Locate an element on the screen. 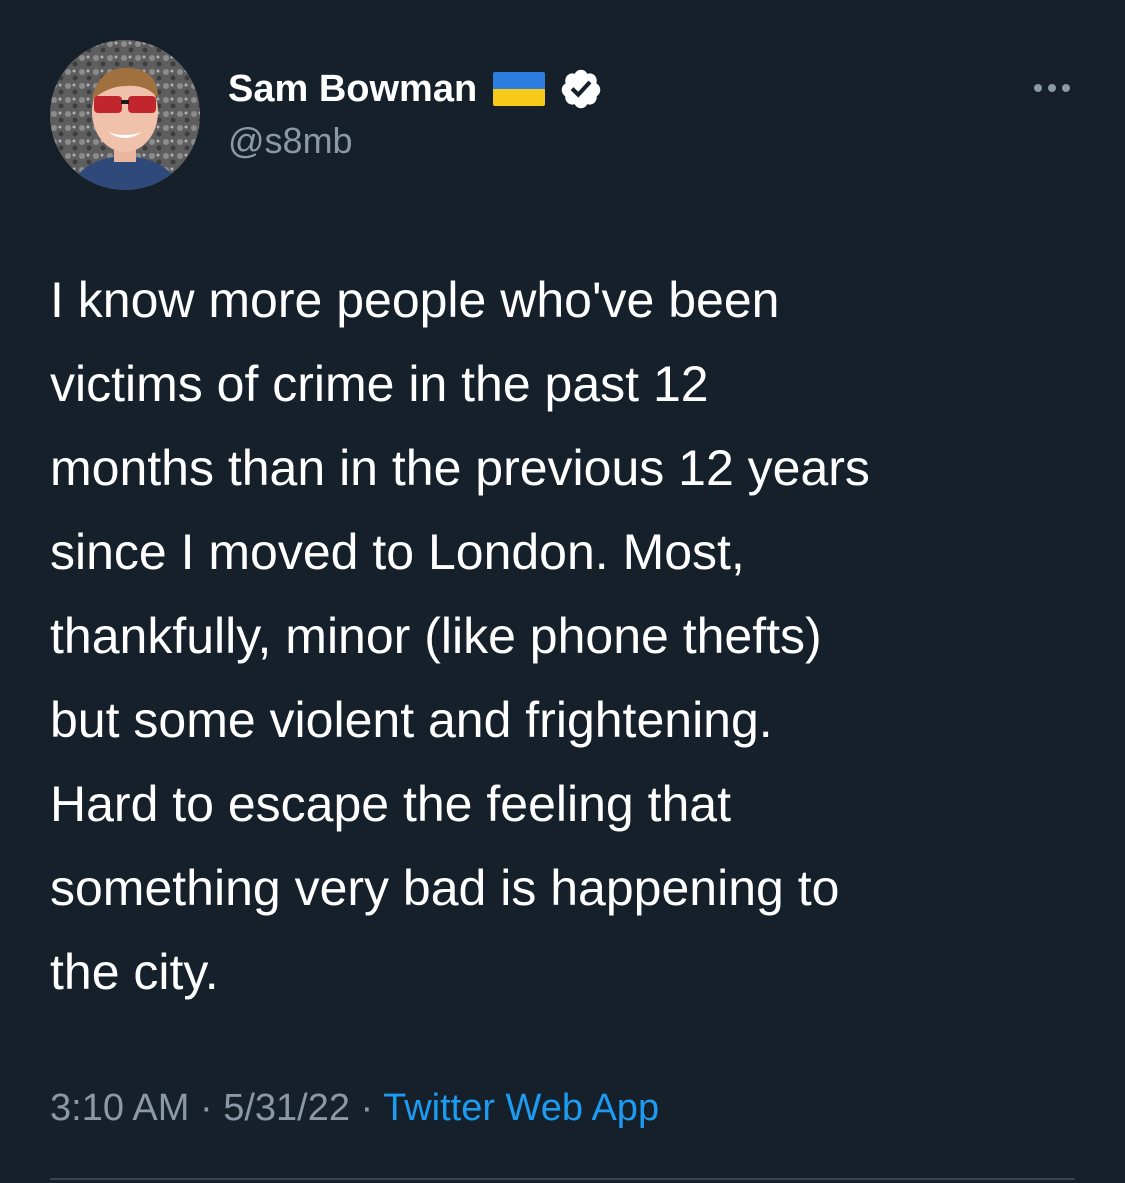 This screenshot has width=1125, height=1183. more-options-icon is located at coordinates (1052, 88).